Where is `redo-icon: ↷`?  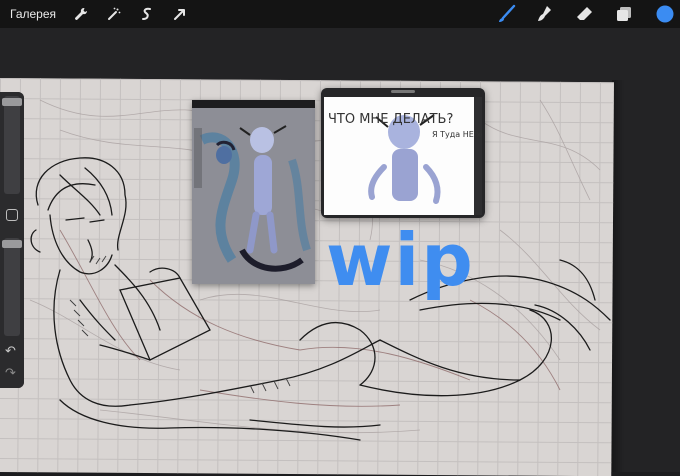
redo-icon: ↷ is located at coordinates (10, 373).